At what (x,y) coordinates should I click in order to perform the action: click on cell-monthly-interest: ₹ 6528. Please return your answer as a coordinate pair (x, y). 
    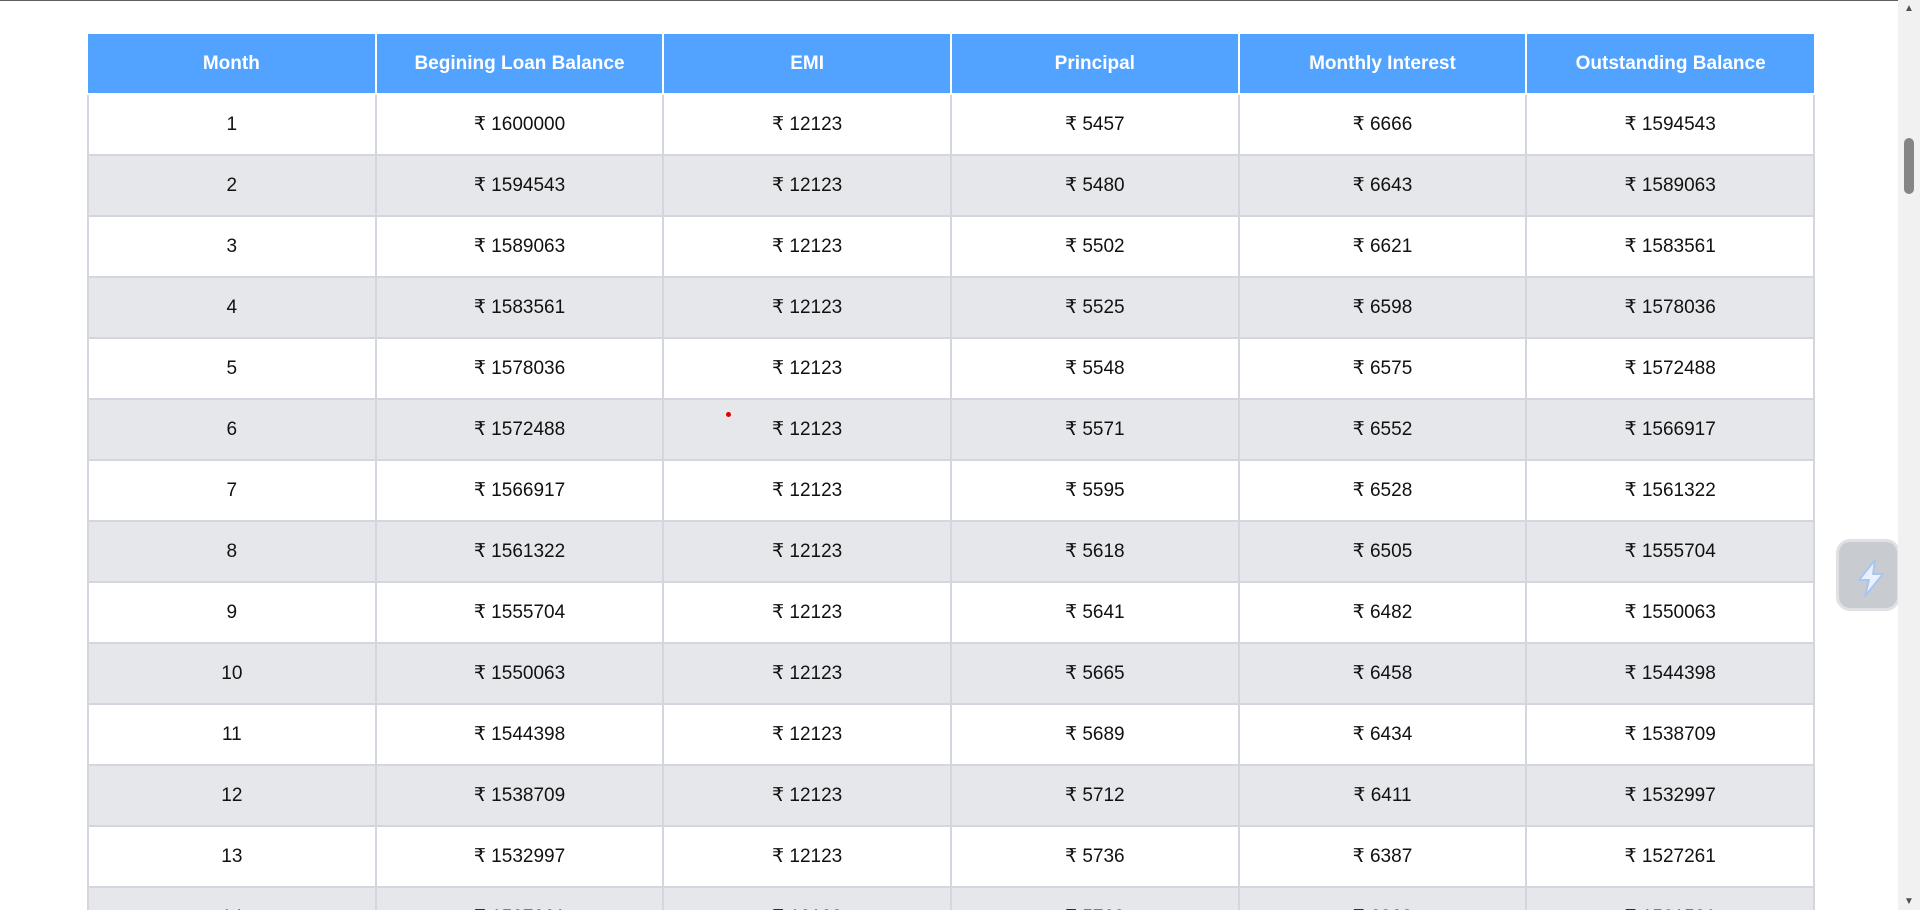
    Looking at the image, I should click on (1382, 490).